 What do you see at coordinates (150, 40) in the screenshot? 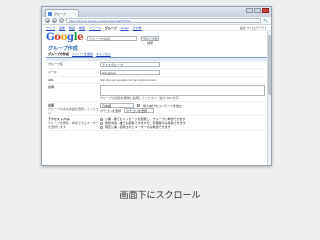
I see `search-button: グループを検索` at bounding box center [150, 40].